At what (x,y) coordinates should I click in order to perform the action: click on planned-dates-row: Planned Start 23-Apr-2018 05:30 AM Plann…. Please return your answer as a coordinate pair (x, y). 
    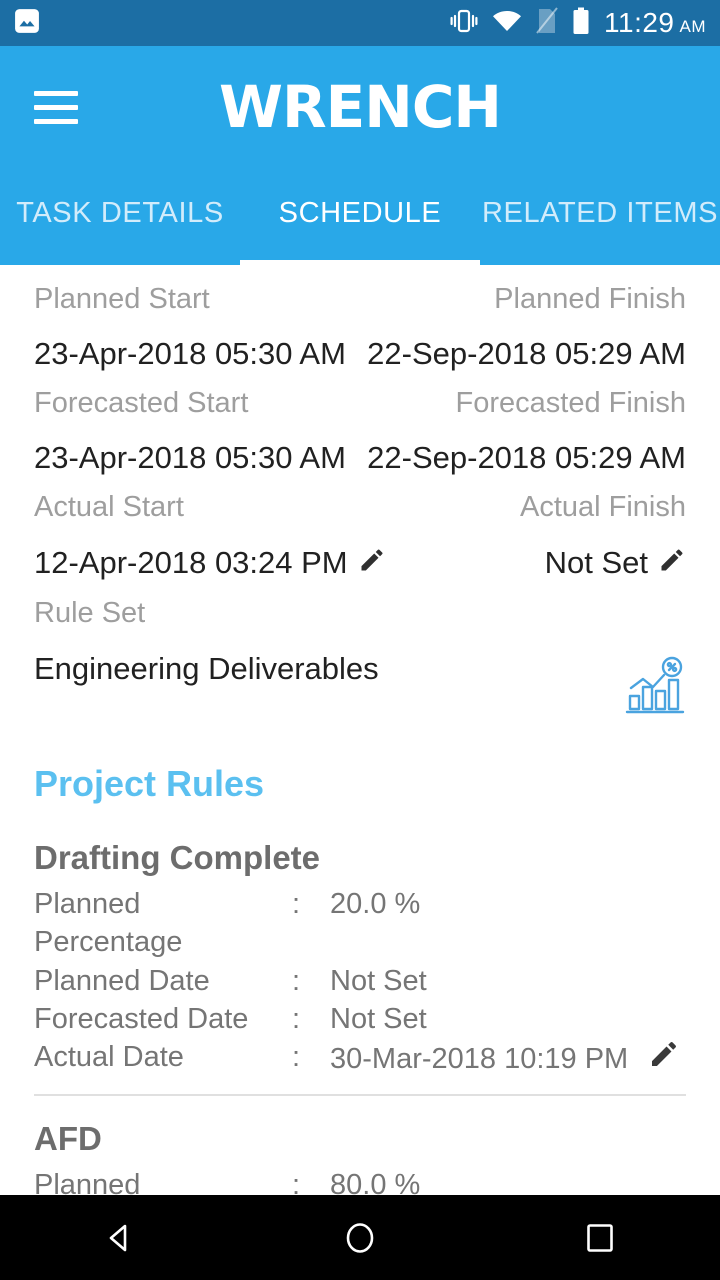
    Looking at the image, I should click on (360, 317).